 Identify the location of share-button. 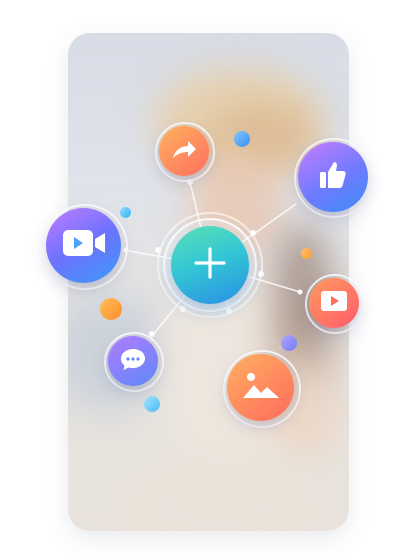
(184, 151).